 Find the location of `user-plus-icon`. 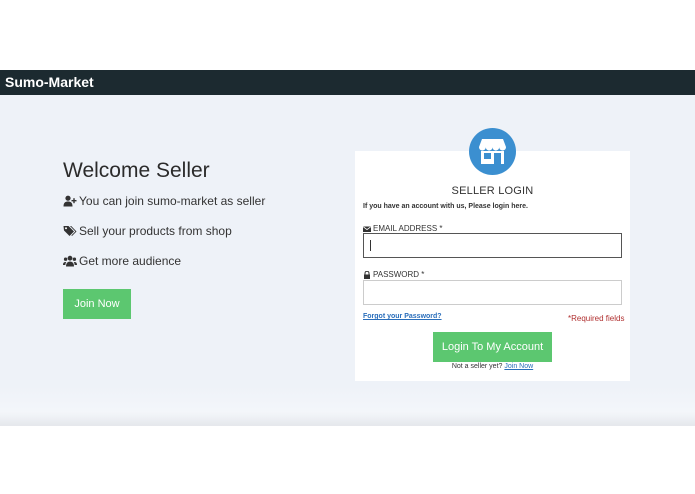

user-plus-icon is located at coordinates (70, 201).